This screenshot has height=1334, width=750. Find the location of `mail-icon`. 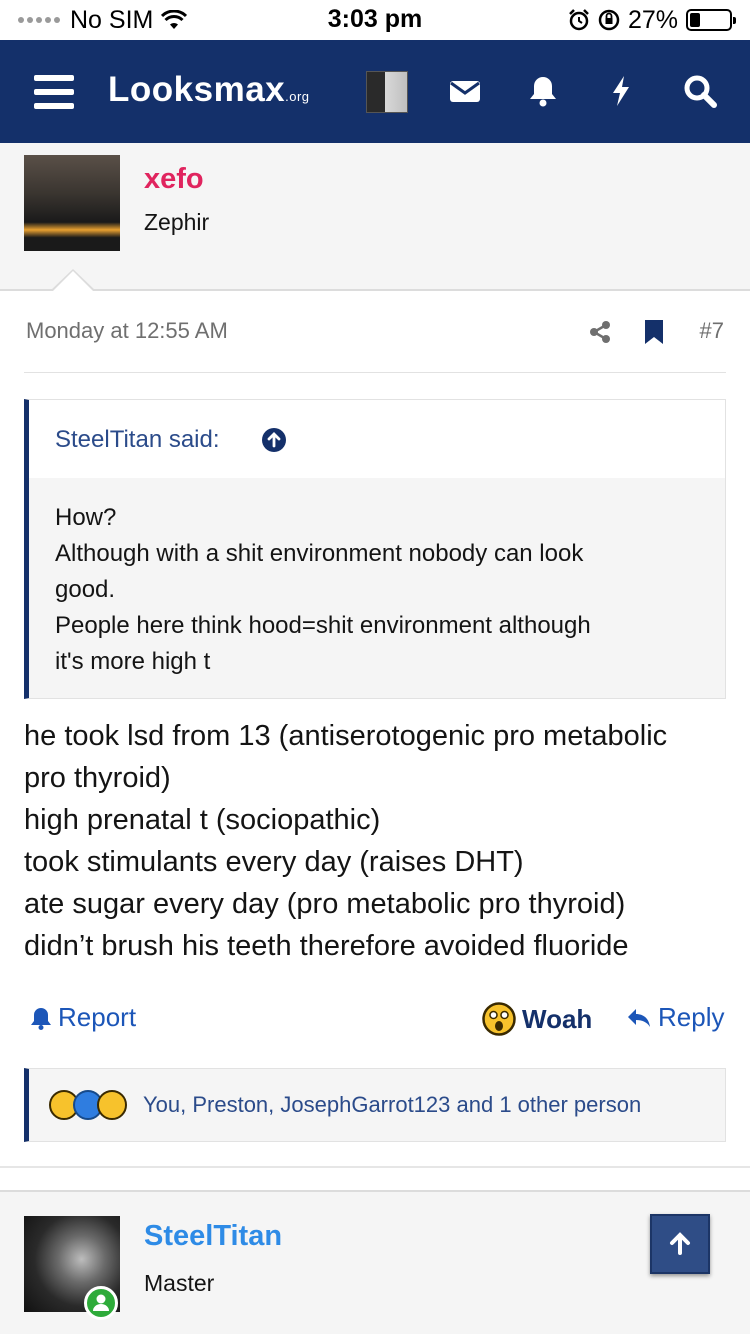

mail-icon is located at coordinates (465, 91).